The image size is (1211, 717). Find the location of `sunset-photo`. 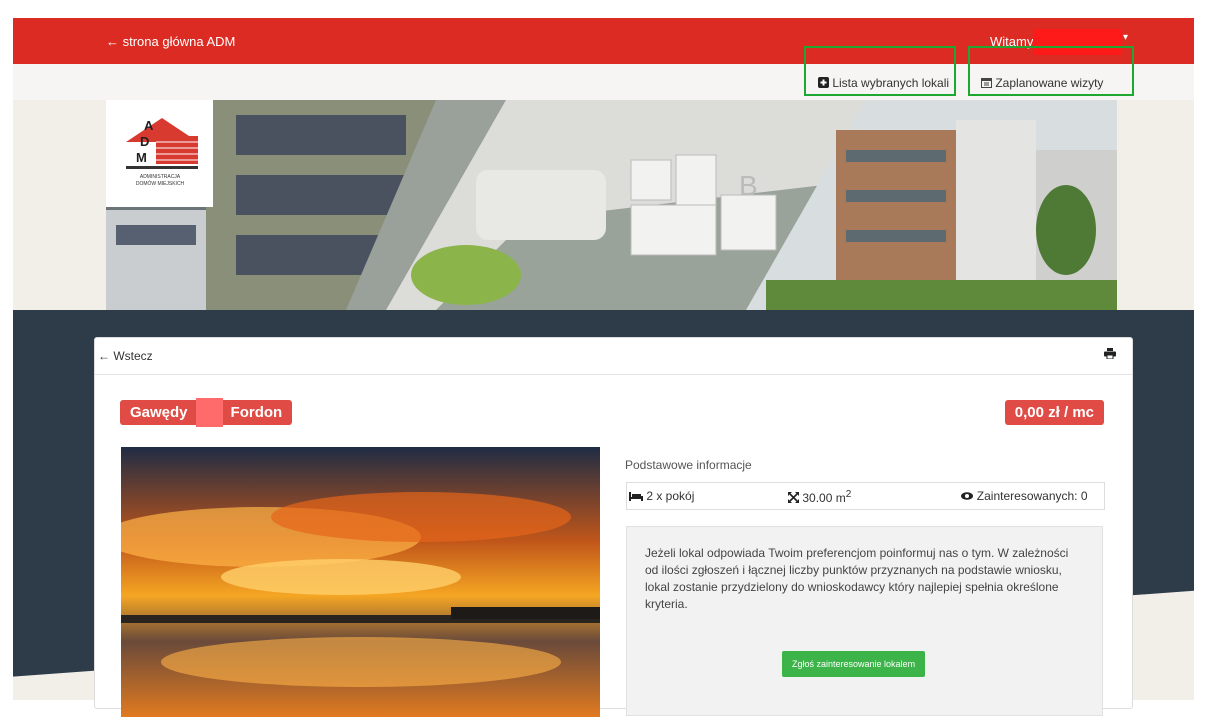

sunset-photo is located at coordinates (360, 582).